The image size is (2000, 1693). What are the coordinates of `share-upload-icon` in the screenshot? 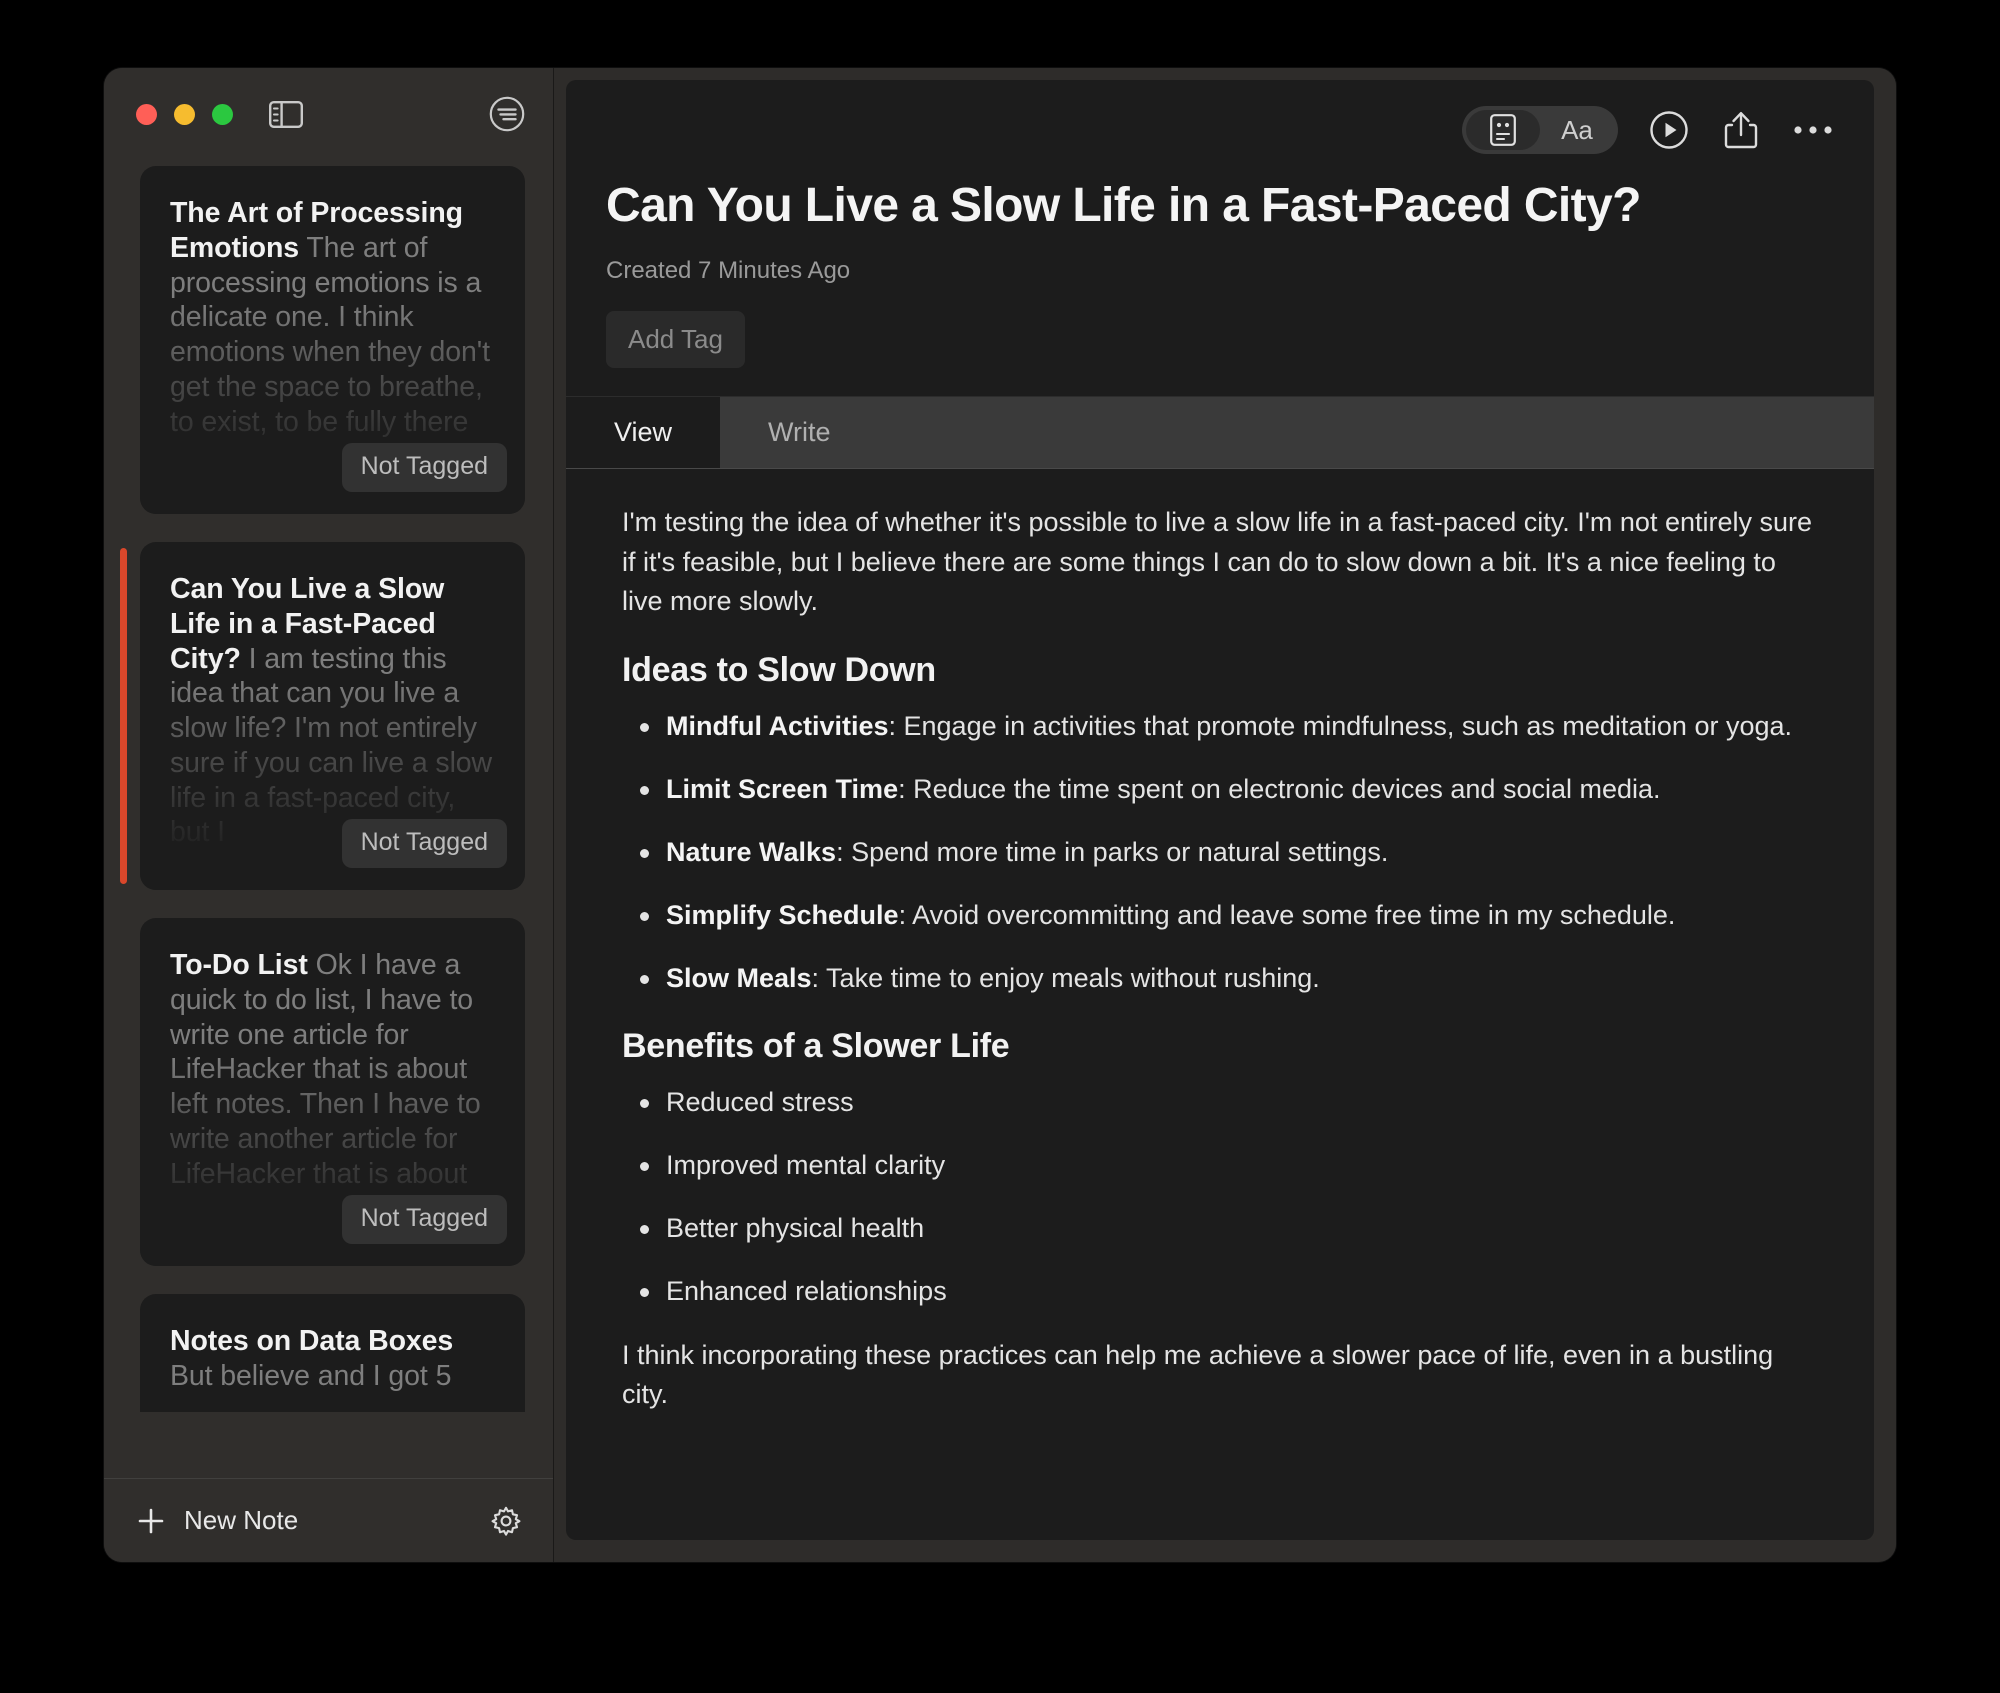 It's located at (1741, 130).